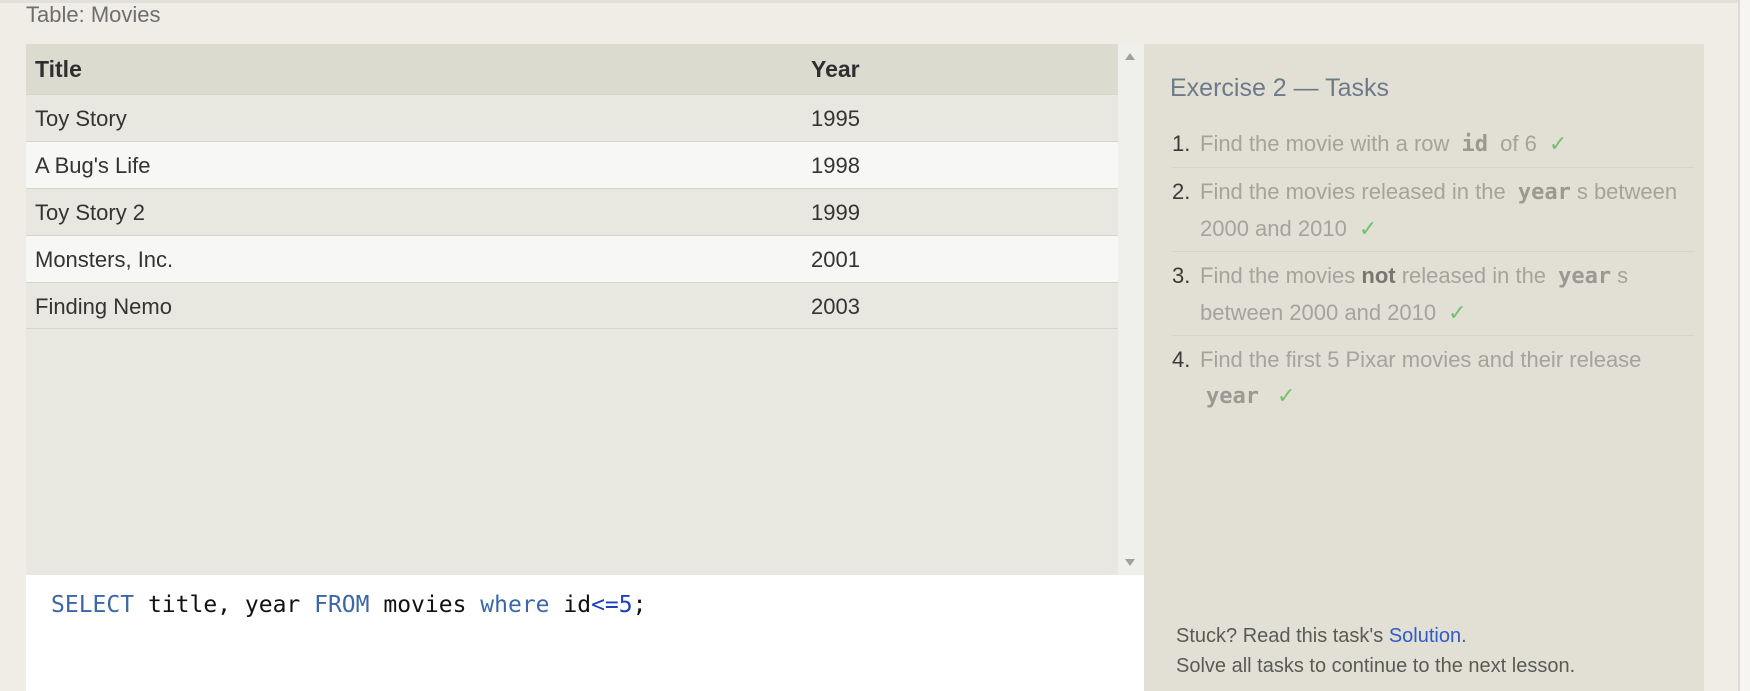  Describe the element at coordinates (625, 605) in the screenshot. I see `sql-number: 5` at that location.